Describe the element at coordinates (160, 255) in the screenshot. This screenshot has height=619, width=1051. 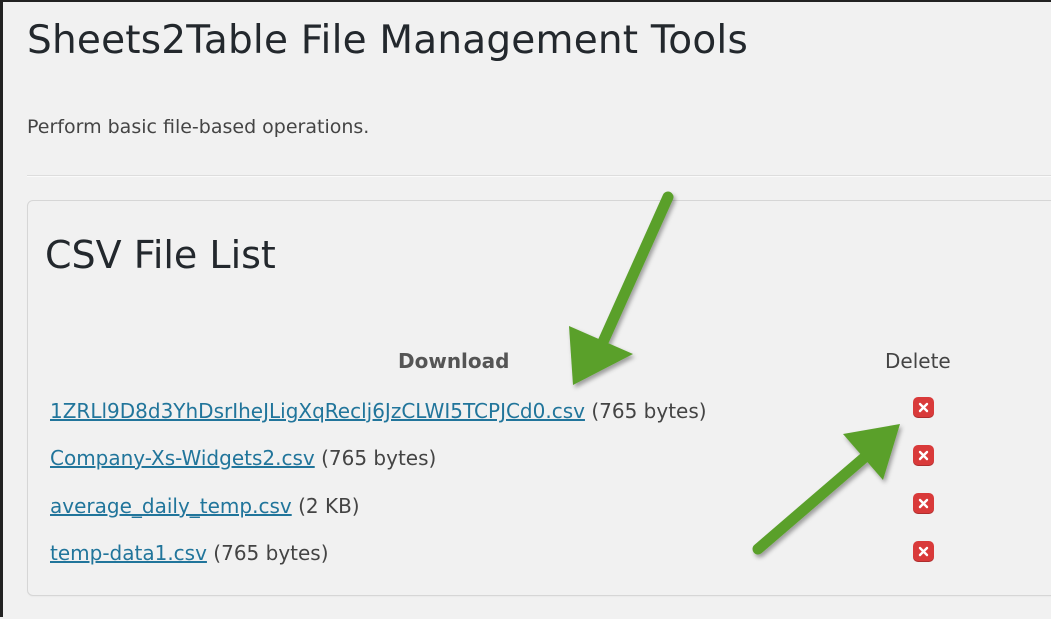
I see `panel-title: CSV File List` at that location.